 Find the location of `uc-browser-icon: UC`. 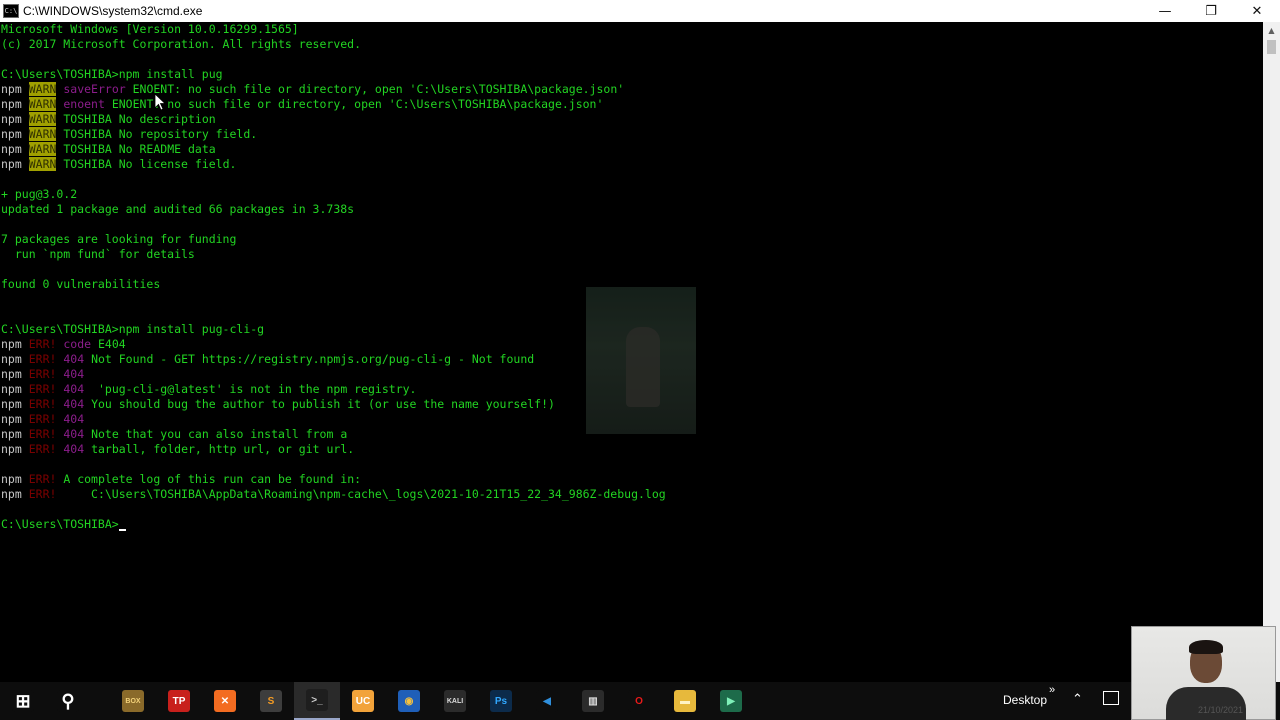

uc-browser-icon: UC is located at coordinates (363, 701).